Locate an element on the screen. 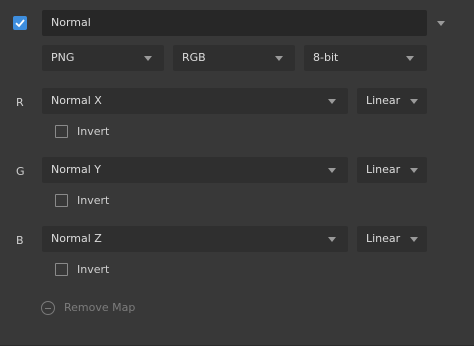 Image resolution: width=474 pixels, height=346 pixels. channel-g-source-value: Normal Y is located at coordinates (76, 169).